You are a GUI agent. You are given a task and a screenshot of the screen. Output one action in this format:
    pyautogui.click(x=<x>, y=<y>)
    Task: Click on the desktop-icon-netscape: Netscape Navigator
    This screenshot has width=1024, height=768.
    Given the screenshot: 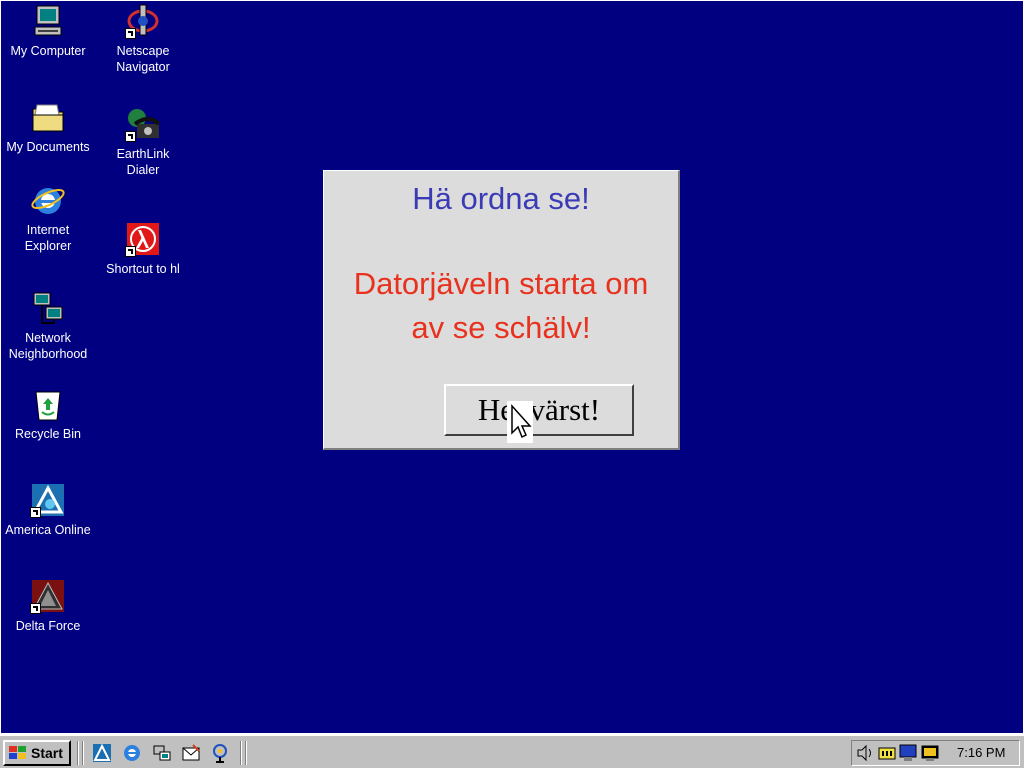 What is the action you would take?
    pyautogui.click(x=143, y=39)
    